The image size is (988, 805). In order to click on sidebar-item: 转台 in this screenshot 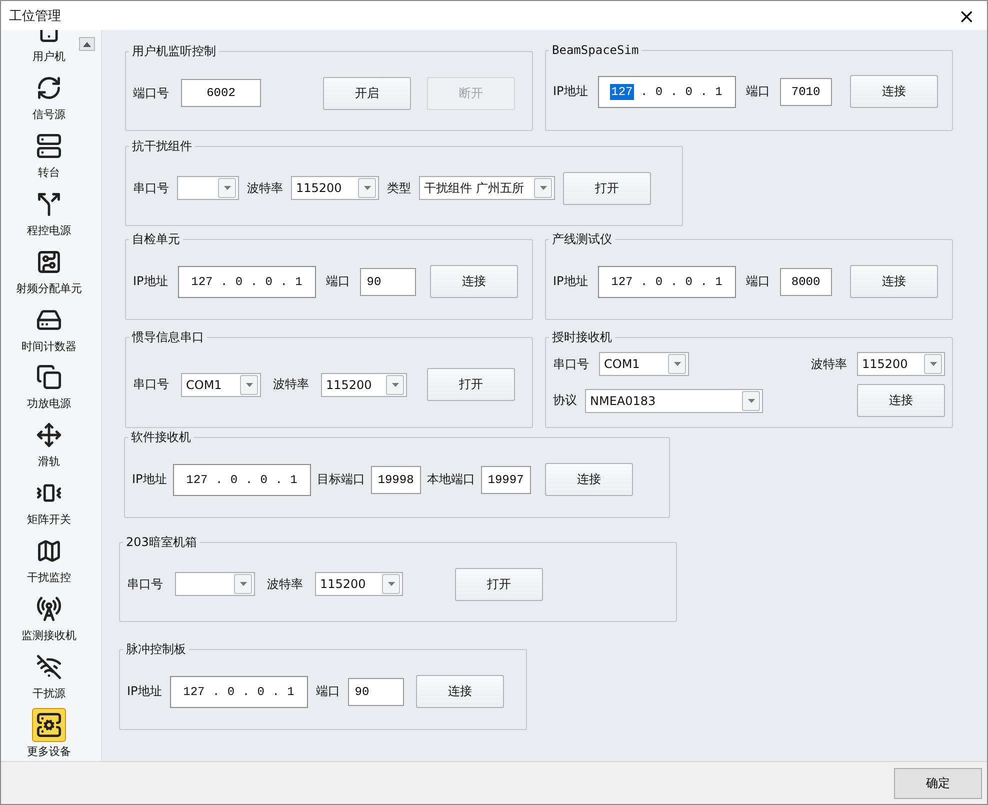, I will do `click(49, 153)`.